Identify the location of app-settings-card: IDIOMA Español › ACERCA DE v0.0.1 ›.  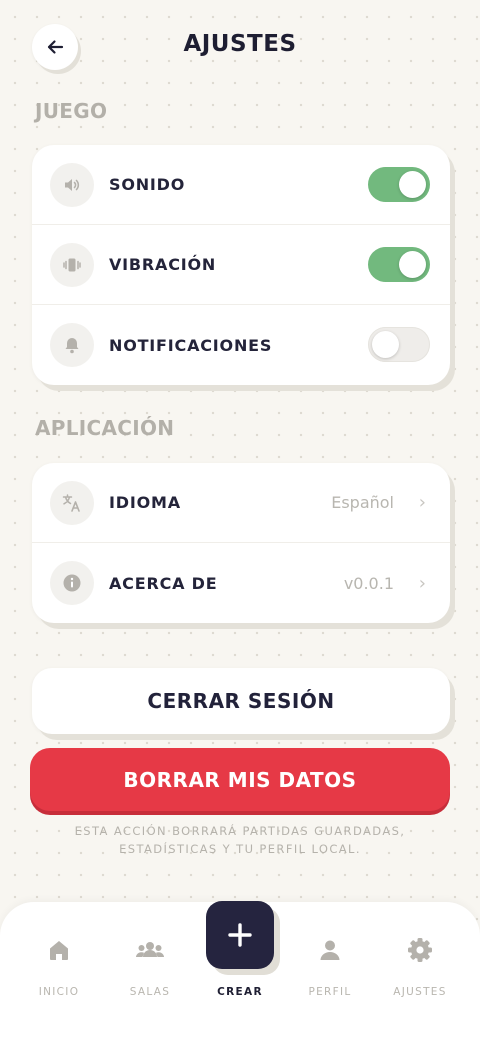
(241, 543).